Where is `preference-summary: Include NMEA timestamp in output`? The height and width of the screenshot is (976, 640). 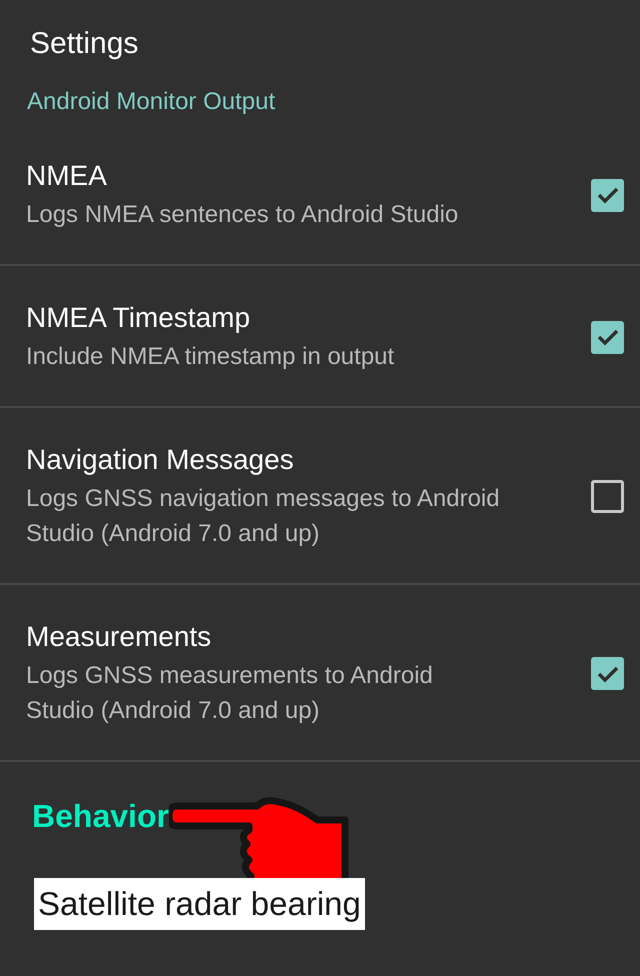 preference-summary: Include NMEA timestamp in output is located at coordinates (211, 357).